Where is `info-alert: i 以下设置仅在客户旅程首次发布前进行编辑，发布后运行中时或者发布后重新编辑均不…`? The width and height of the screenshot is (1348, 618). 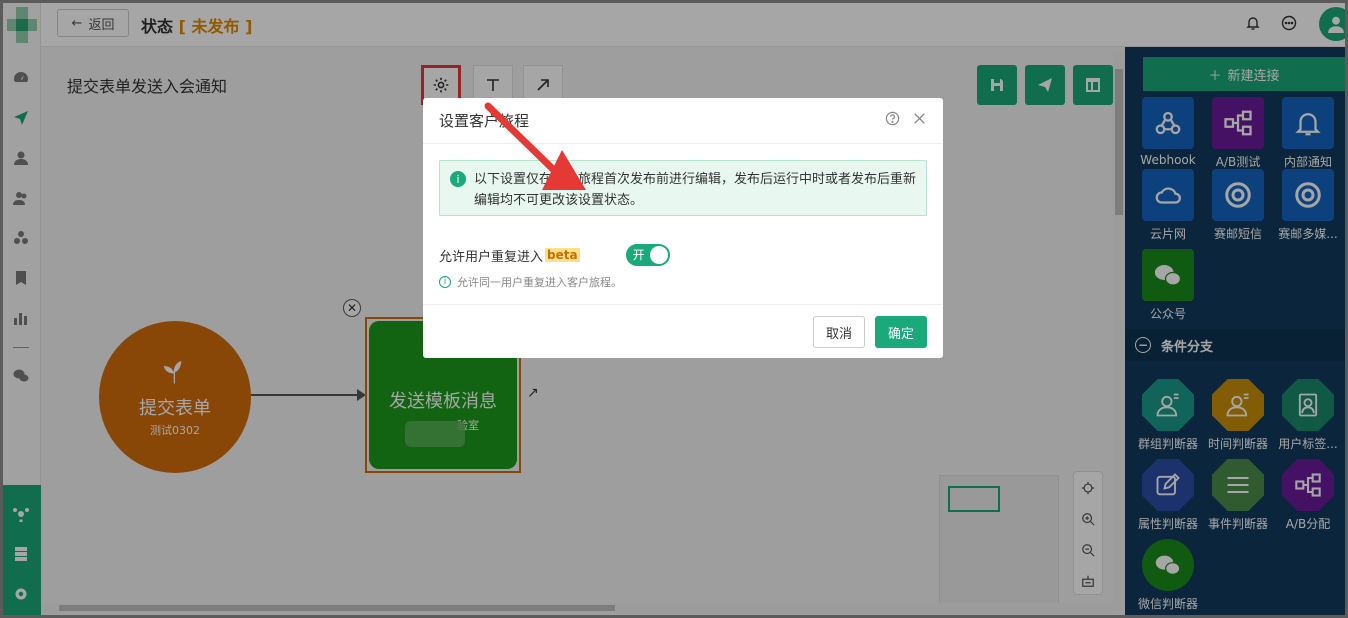 info-alert: i 以下设置仅在客户旅程首次发布前进行编辑，发布后运行中时或者发布后重新编辑均不… is located at coordinates (683, 188).